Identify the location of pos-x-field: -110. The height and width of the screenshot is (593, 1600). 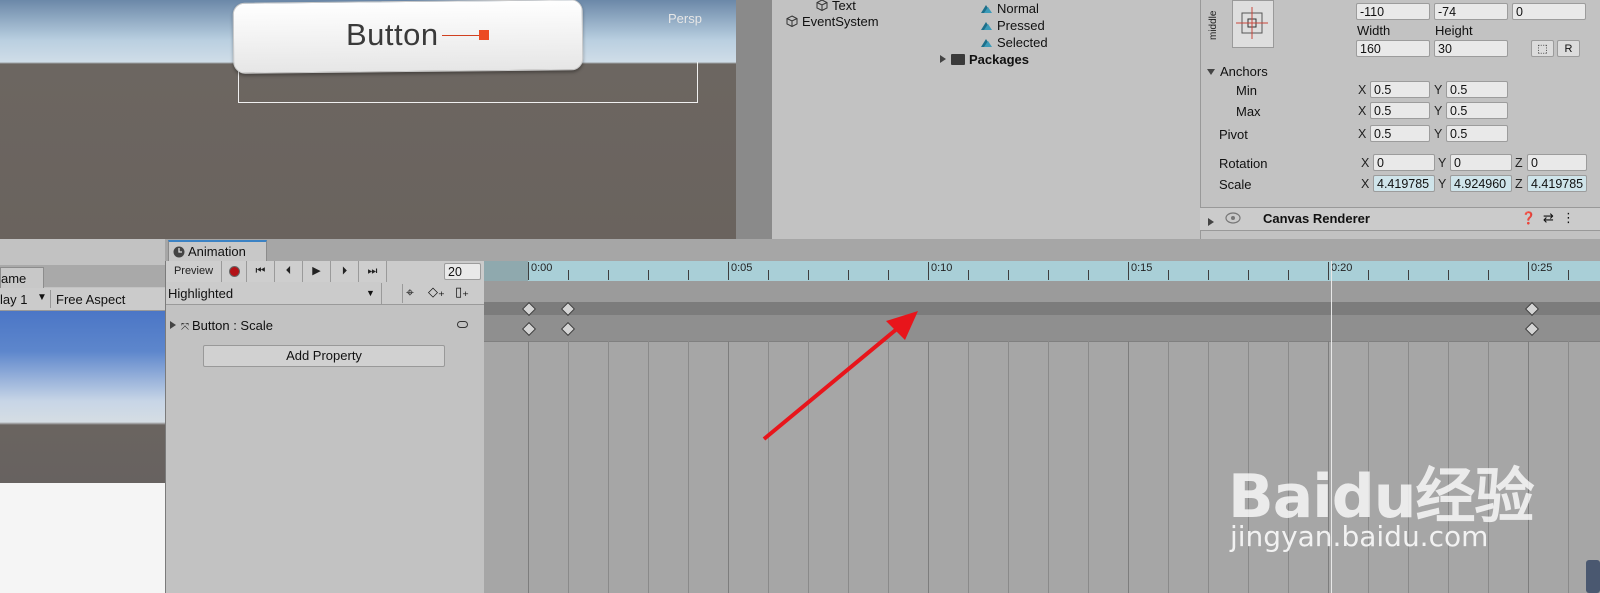
(1393, 11).